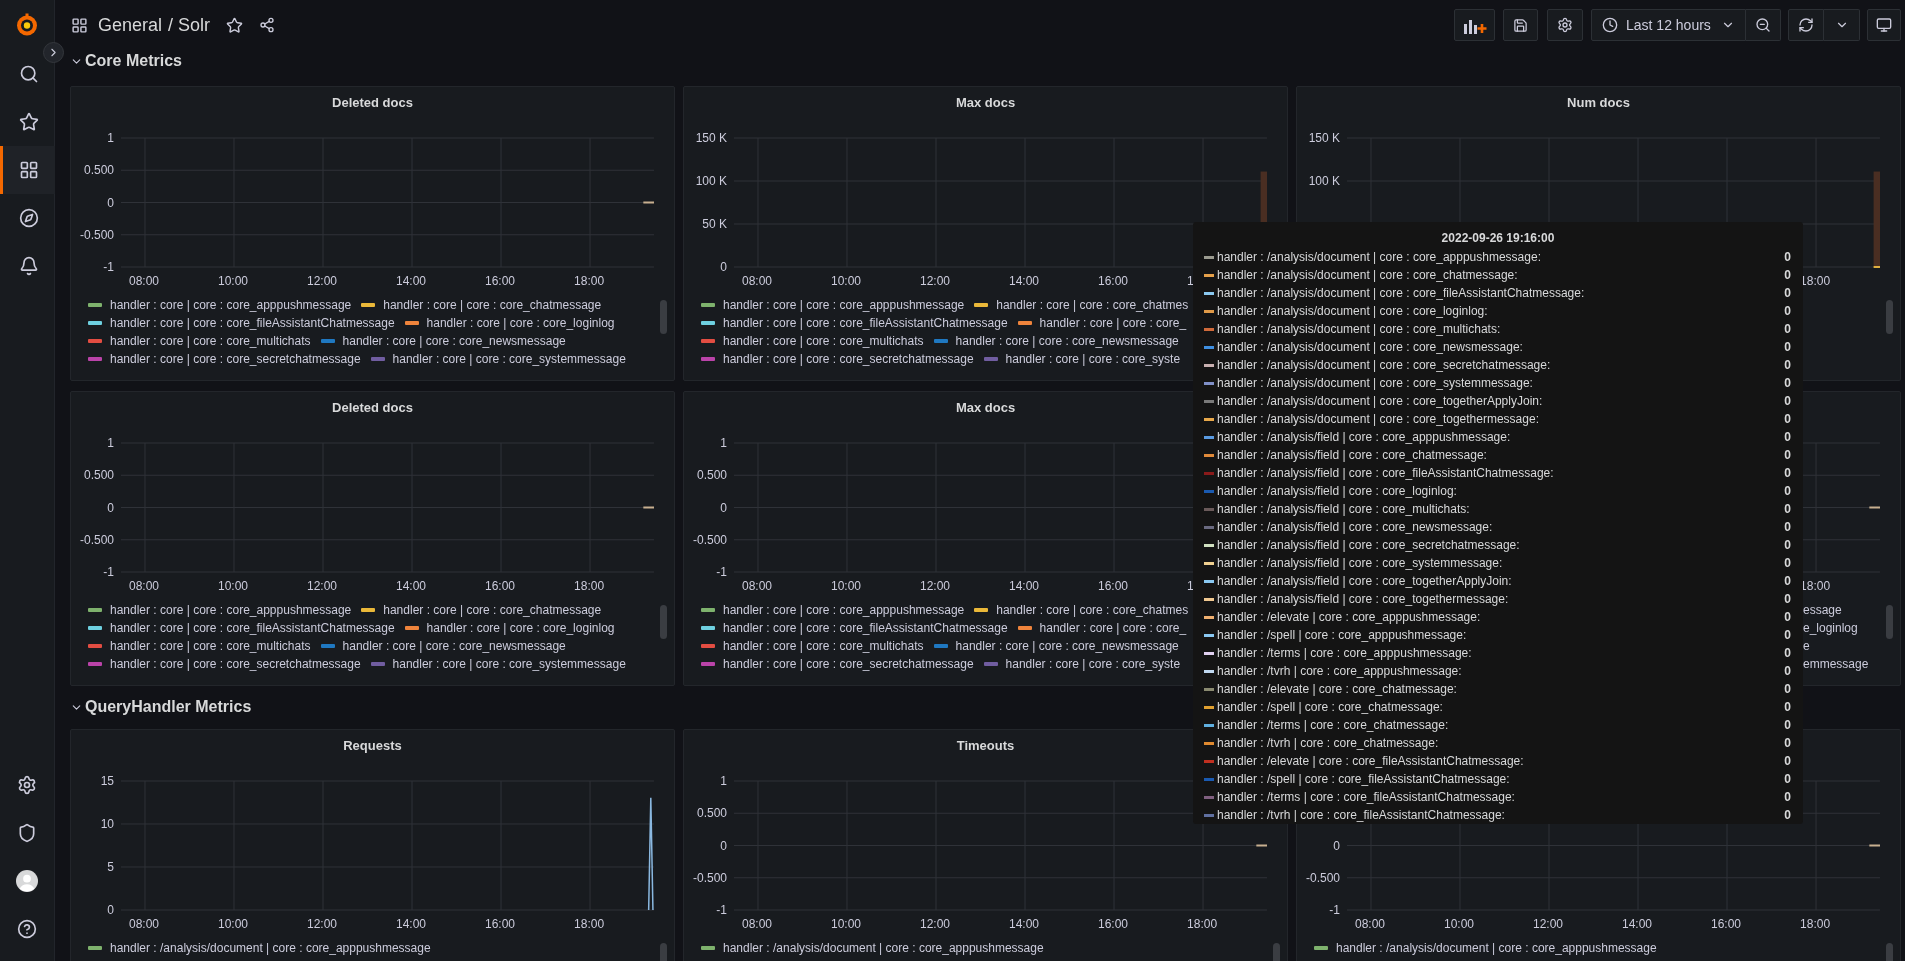 This screenshot has height=961, width=1905. I want to click on row-title: QueryHandler Metrics, so click(168, 707).